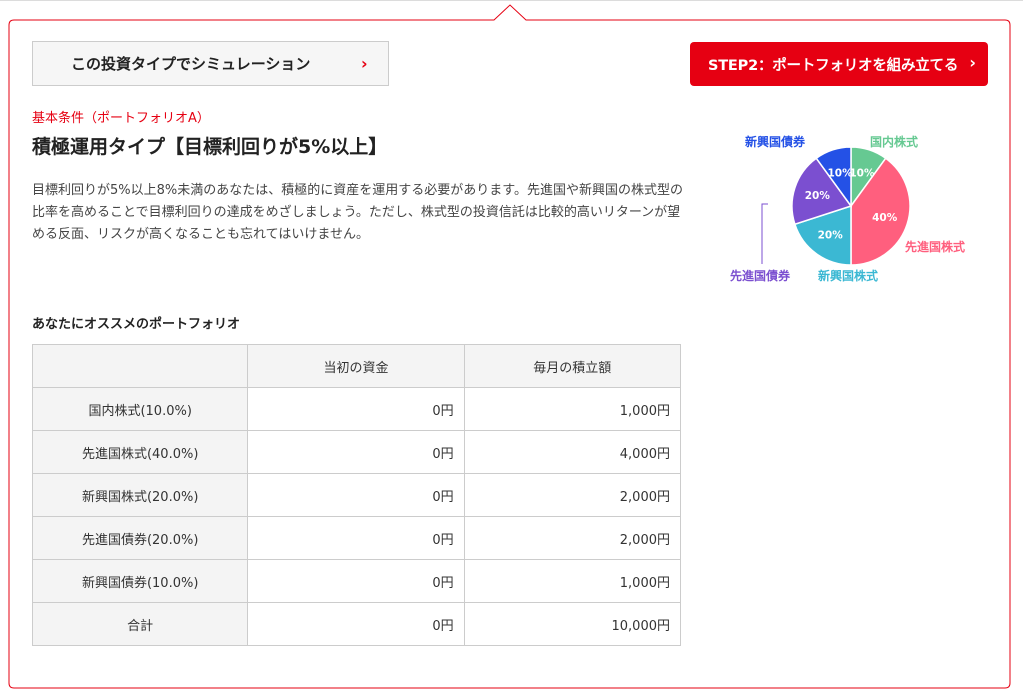 The width and height of the screenshot is (1023, 699). Describe the element at coordinates (140, 366) in the screenshot. I see `column-header` at that location.